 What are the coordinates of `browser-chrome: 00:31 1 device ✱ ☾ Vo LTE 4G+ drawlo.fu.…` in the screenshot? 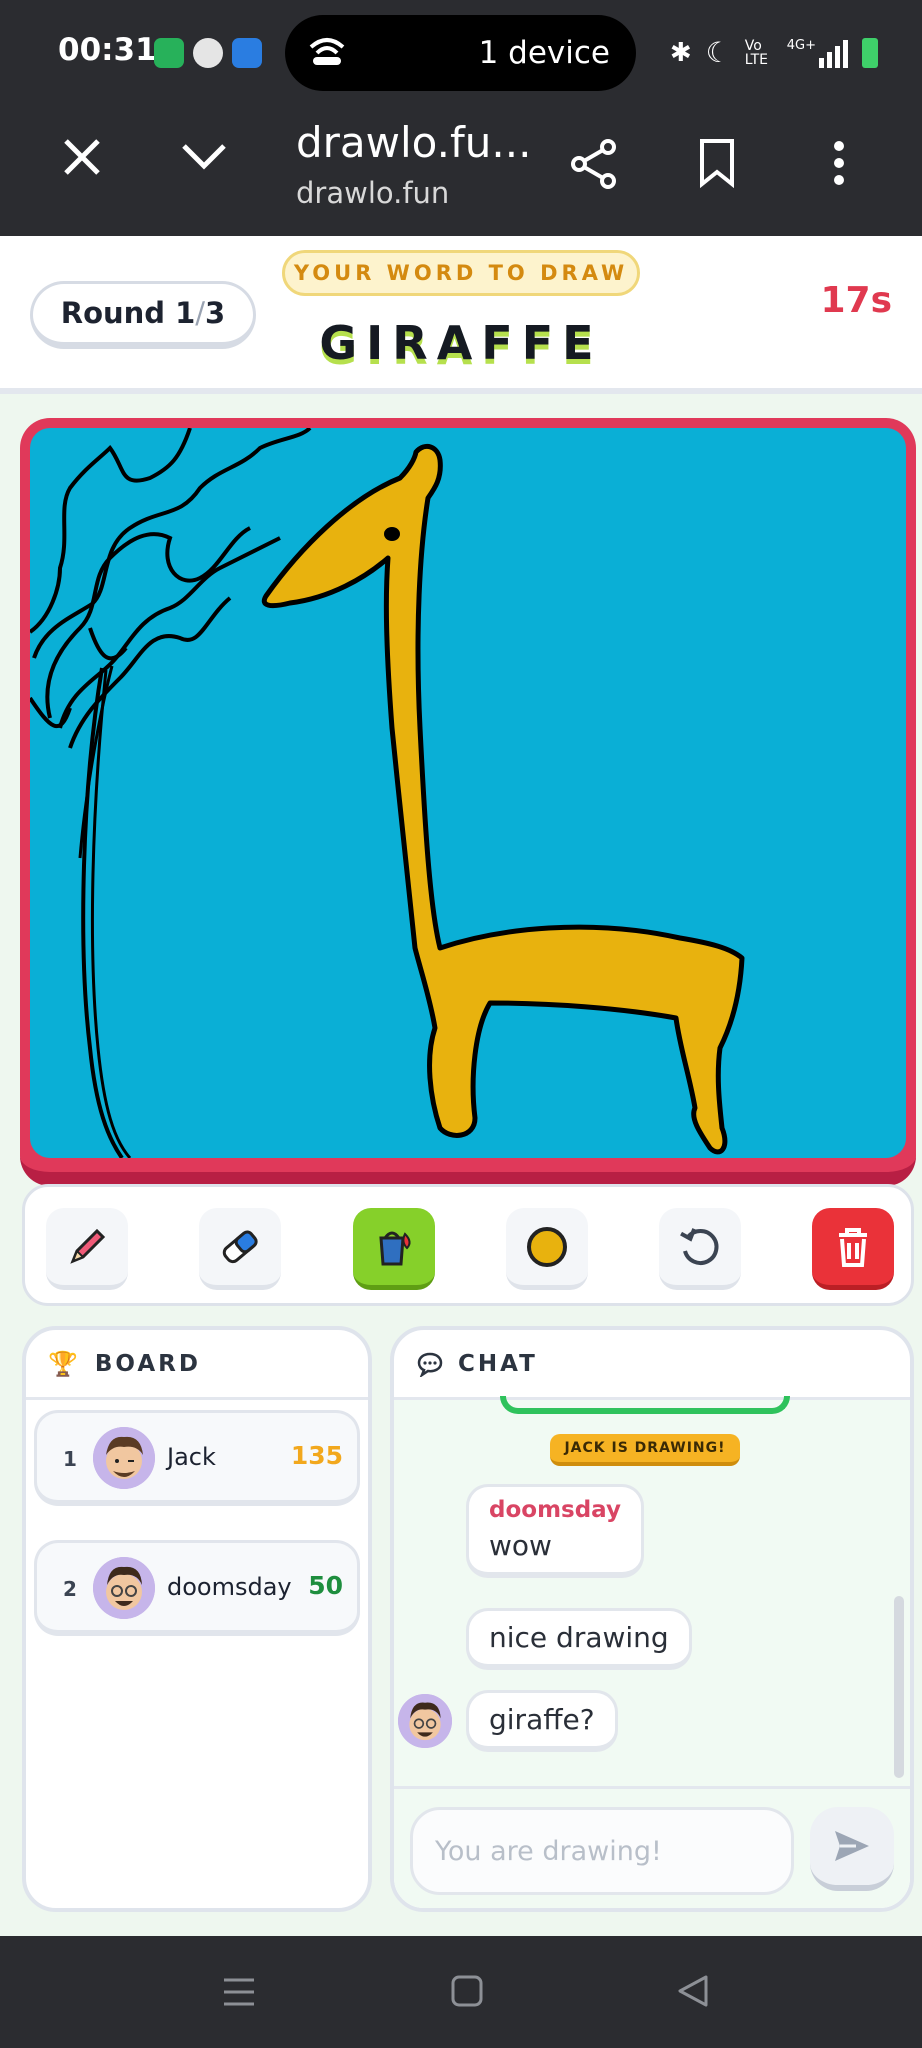 It's located at (461, 118).